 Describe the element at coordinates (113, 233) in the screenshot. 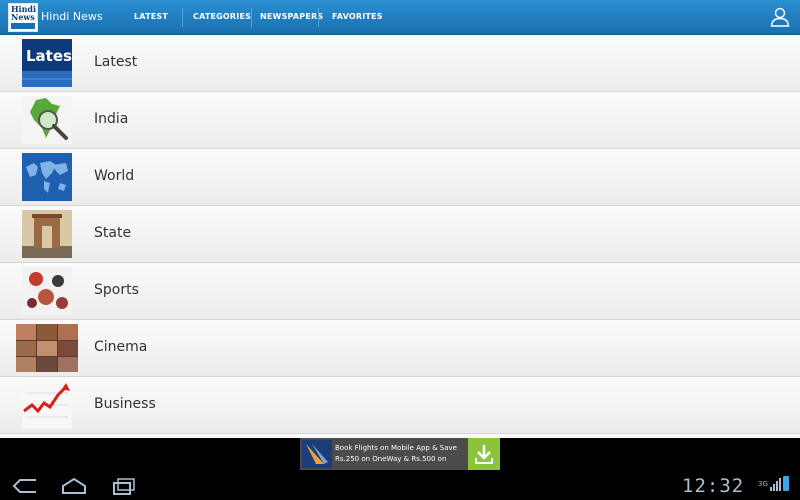

I see `list-item-label: State` at that location.